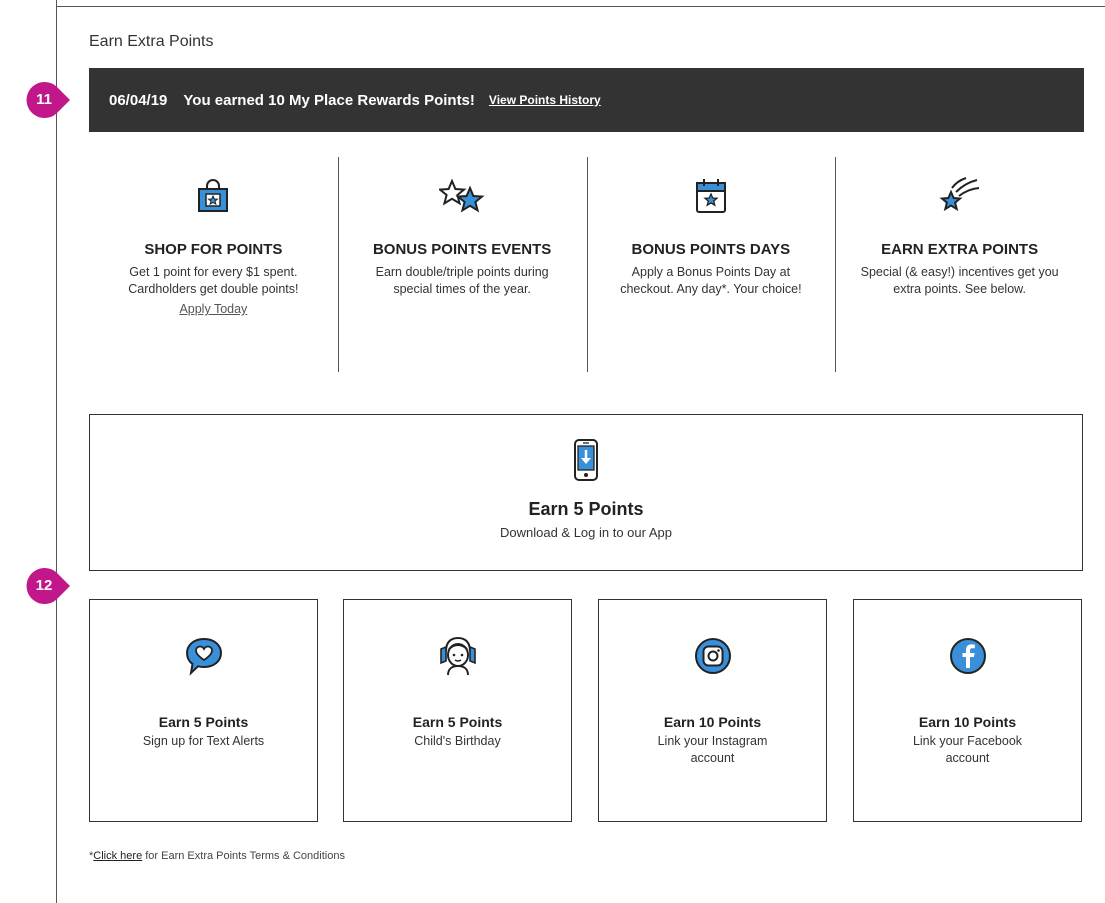 The image size is (1105, 903). I want to click on annotation-callout-12: 12, so click(48, 586).